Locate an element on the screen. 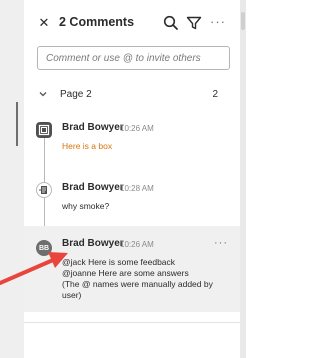 The height and width of the screenshot is (358, 320). comment-line: @jack Here is some feedback is located at coordinates (119, 262).